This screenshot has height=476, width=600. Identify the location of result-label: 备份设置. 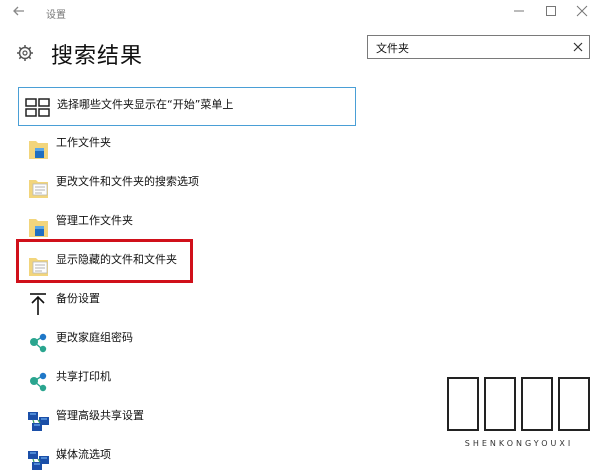
(78, 298).